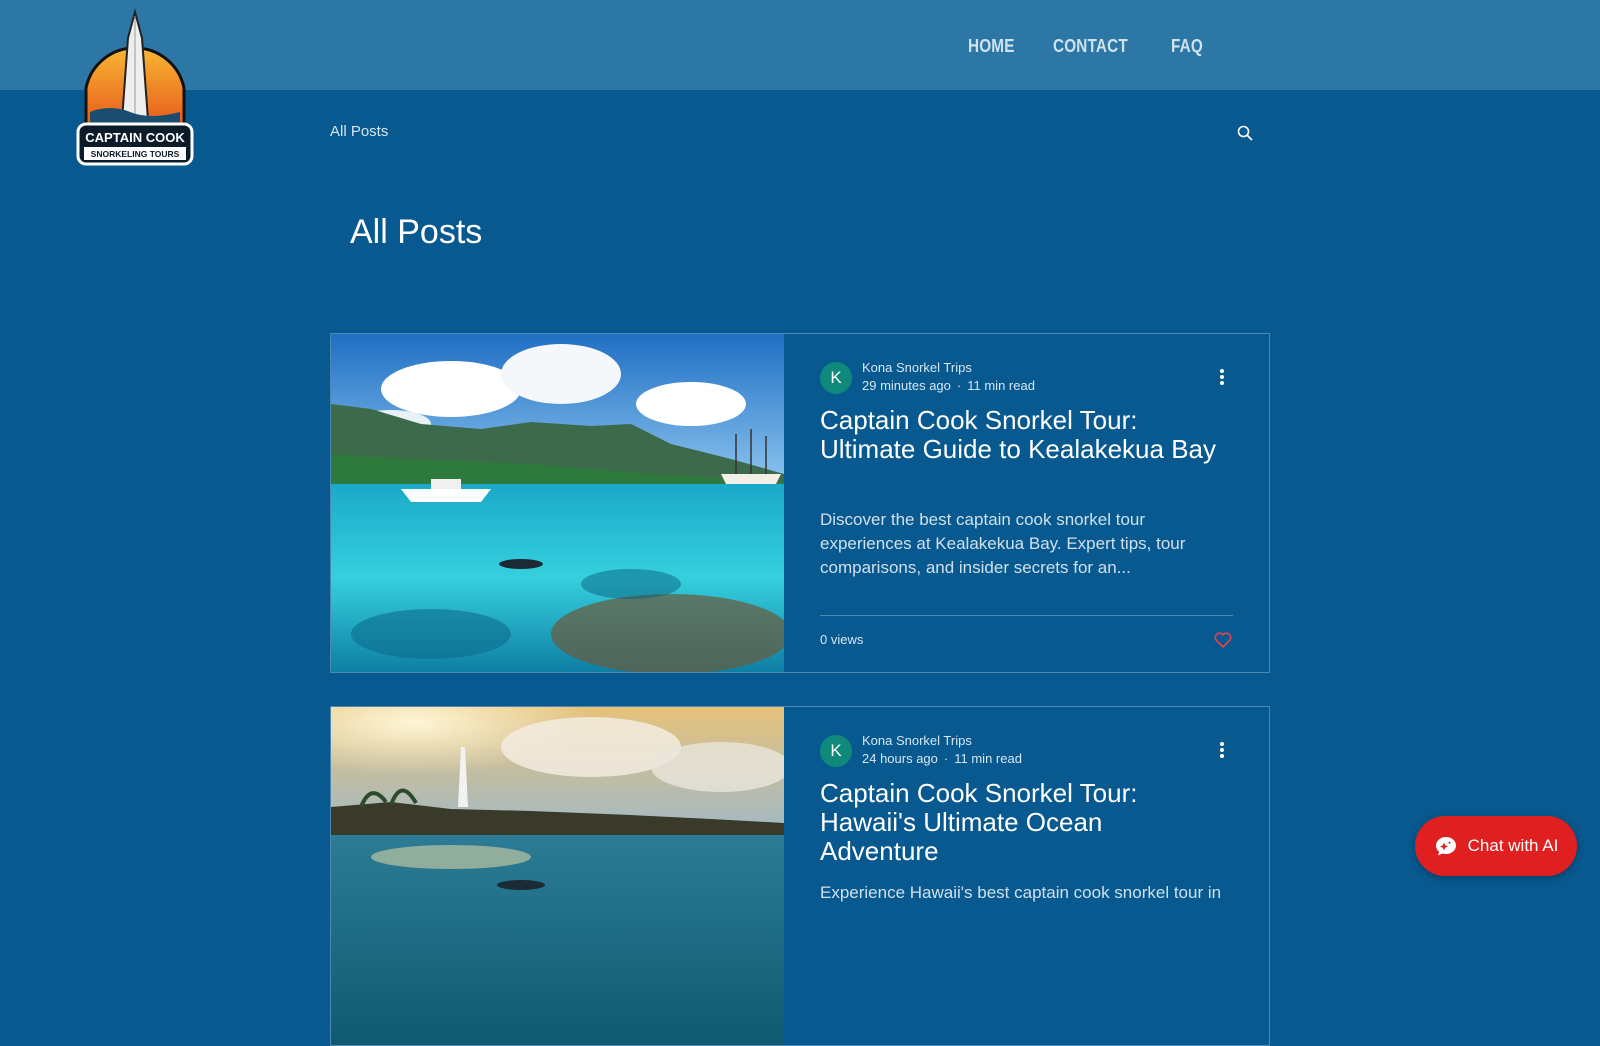 This screenshot has width=1600, height=1046. What do you see at coordinates (991, 46) in the screenshot?
I see `nav-home-link: HOME` at bounding box center [991, 46].